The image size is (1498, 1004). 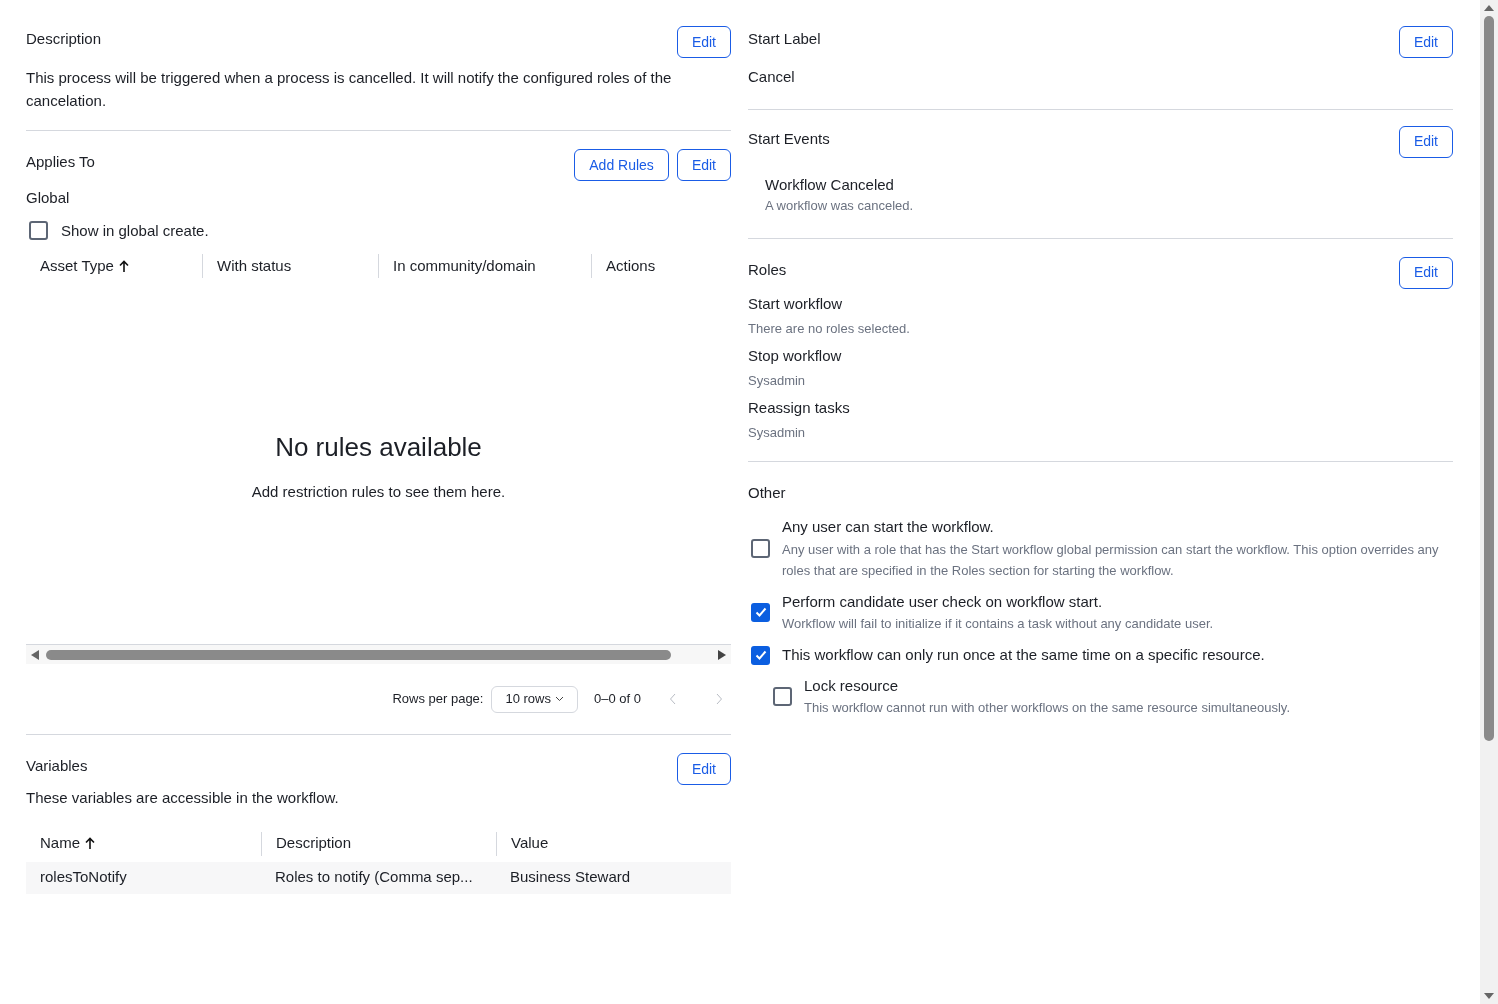 What do you see at coordinates (1111, 560) in the screenshot?
I see `option-description: Any user with a role that has the Start workflow global permission can start the workflow. This option overrides any roles that are specified in the Roles section for starting the workflow.` at bounding box center [1111, 560].